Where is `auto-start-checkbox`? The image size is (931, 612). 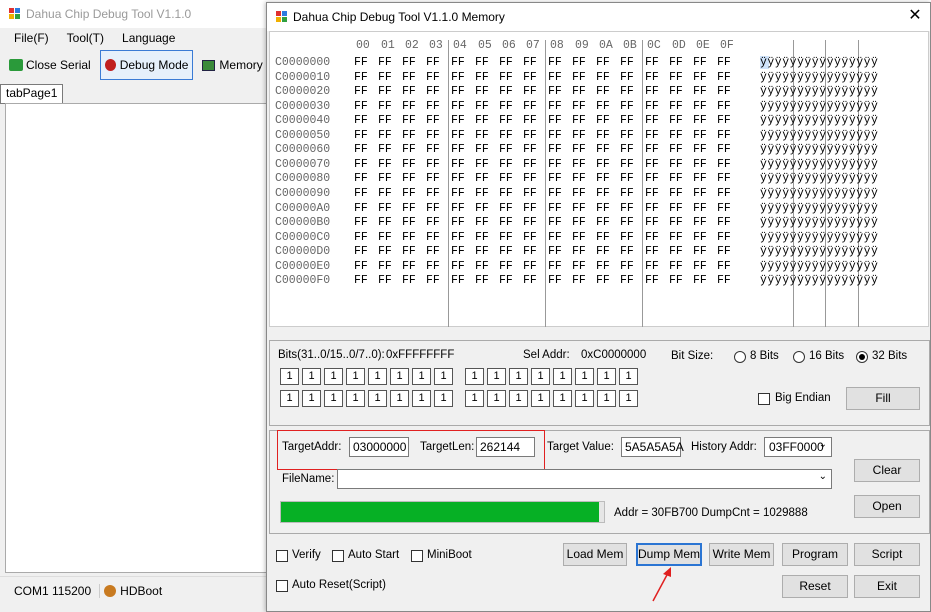
auto-start-checkbox is located at coordinates (338, 556).